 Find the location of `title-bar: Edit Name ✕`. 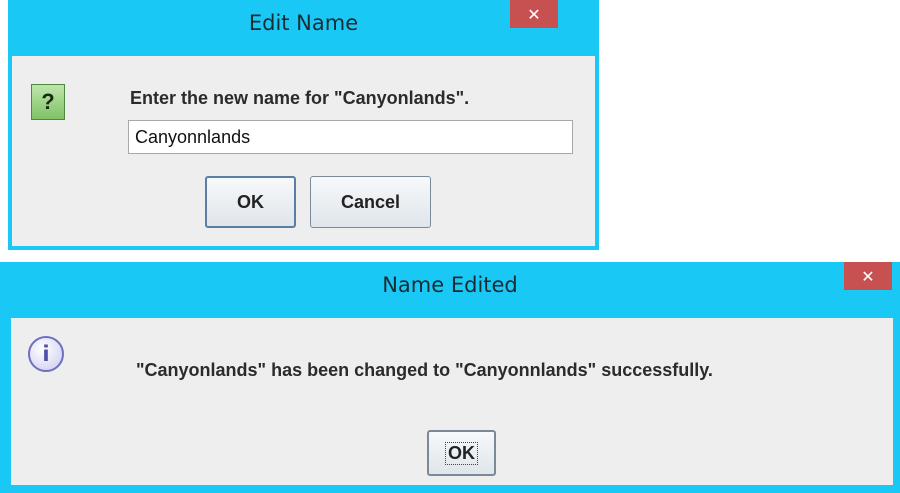

title-bar: Edit Name ✕ is located at coordinates (303, 23).